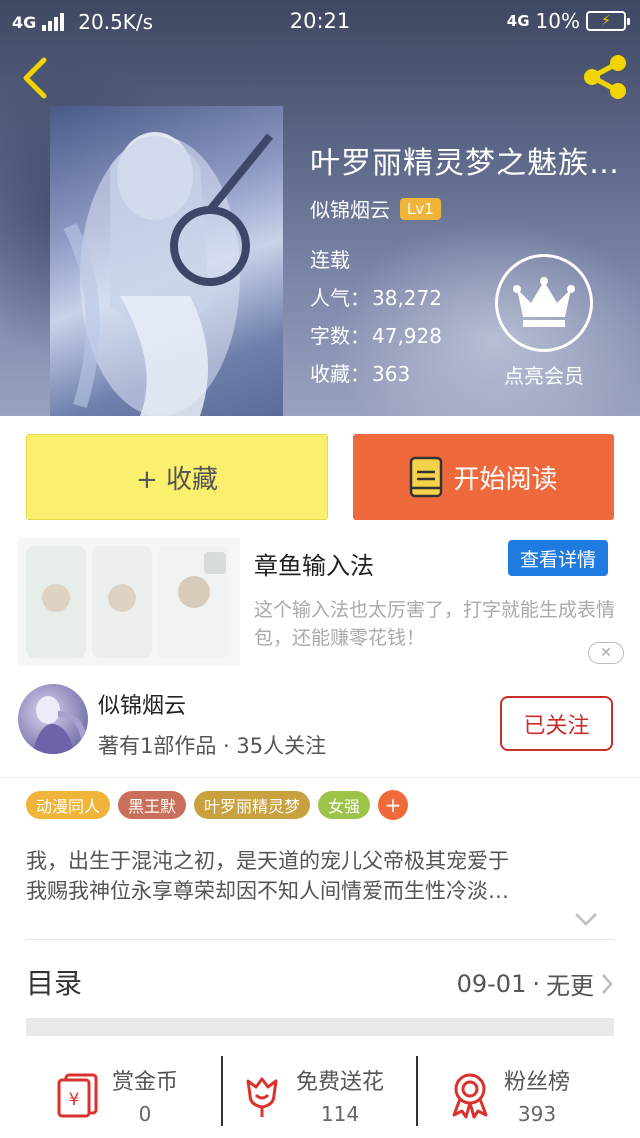 Image resolution: width=640 pixels, height=1138 pixels. I want to click on share-button, so click(605, 77).